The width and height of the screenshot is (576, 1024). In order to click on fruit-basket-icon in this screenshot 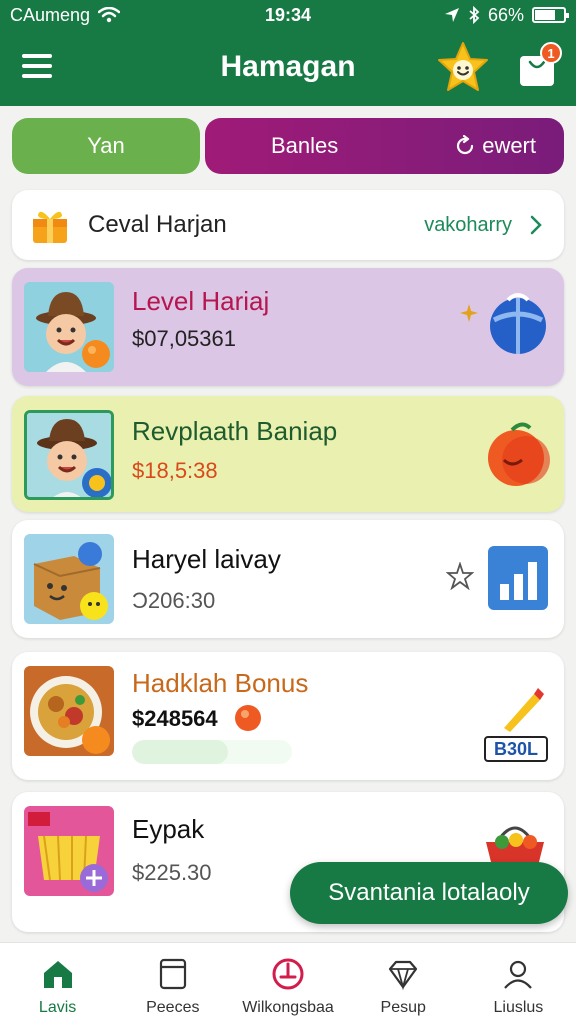, I will do `click(515, 846)`.